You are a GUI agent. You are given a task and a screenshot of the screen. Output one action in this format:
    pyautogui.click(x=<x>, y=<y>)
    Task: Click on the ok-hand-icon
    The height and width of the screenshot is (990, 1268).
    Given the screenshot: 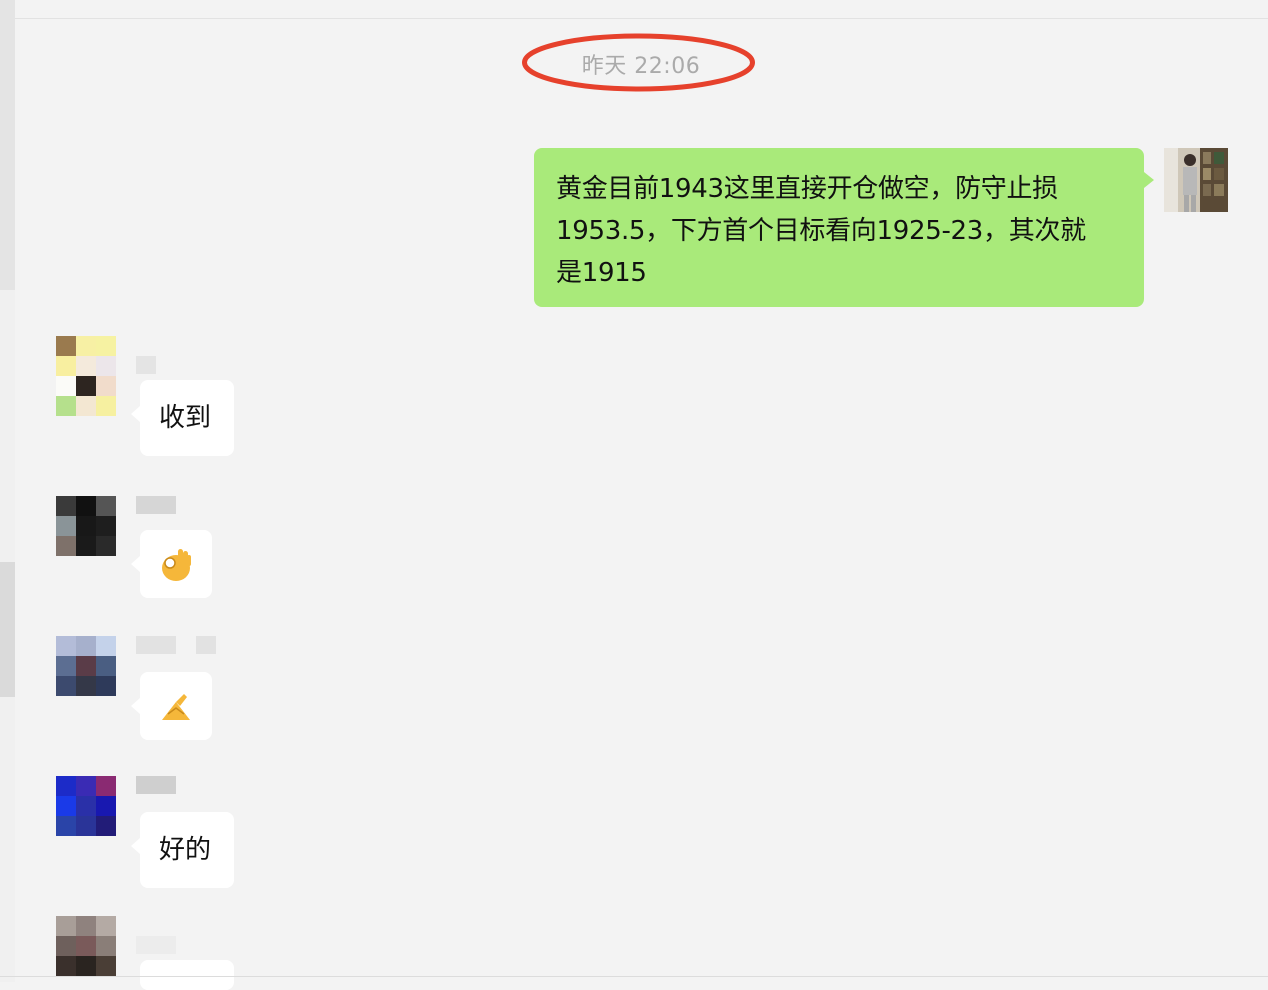 What is the action you would take?
    pyautogui.click(x=176, y=565)
    